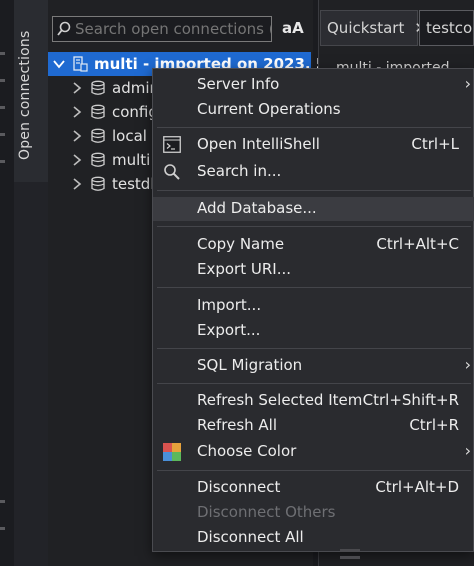  Describe the element at coordinates (313, 538) in the screenshot. I see `menu-item-disconnect-all: Disconnect All` at that location.